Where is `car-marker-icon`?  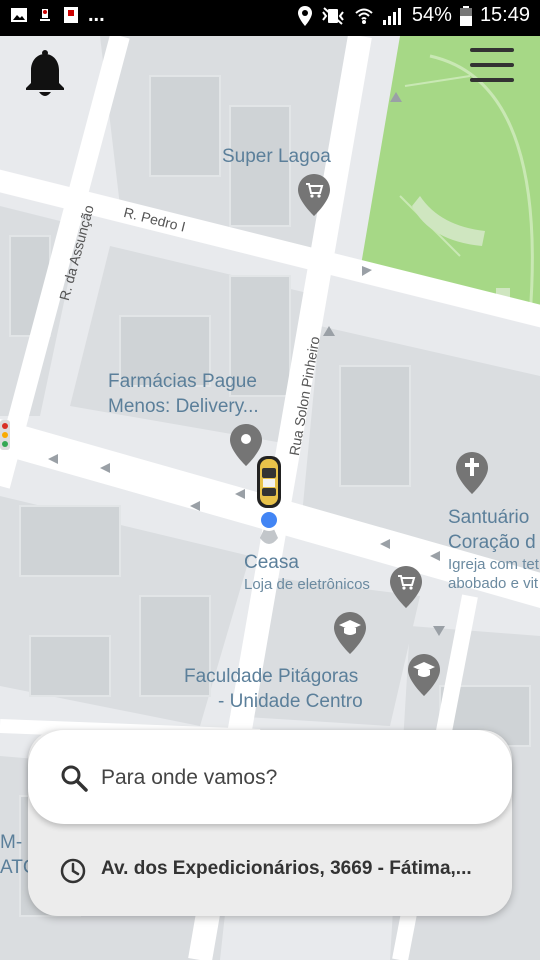
car-marker-icon is located at coordinates (269, 482).